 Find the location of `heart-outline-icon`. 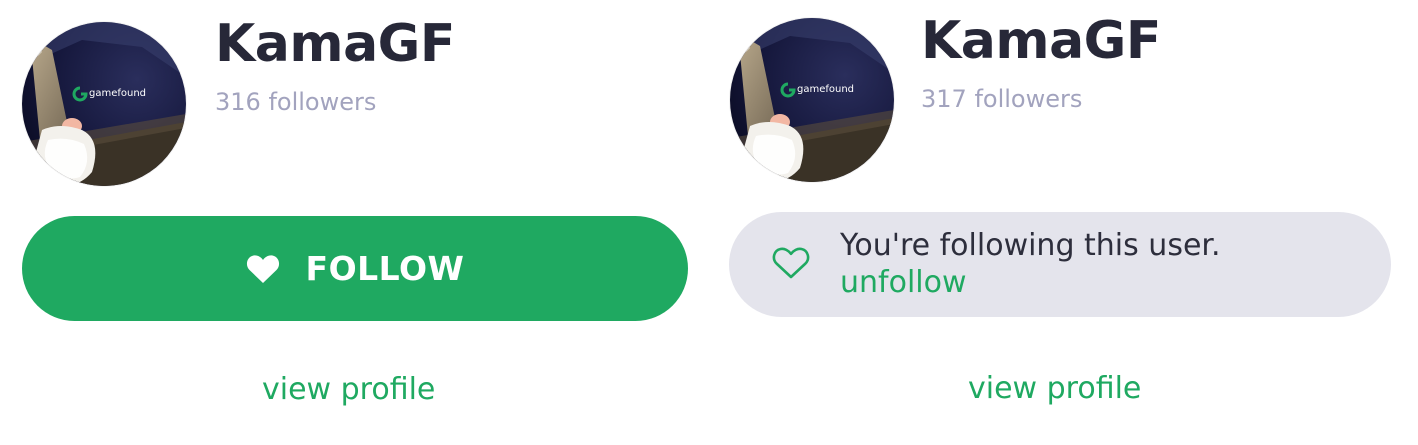

heart-outline-icon is located at coordinates (791, 263).